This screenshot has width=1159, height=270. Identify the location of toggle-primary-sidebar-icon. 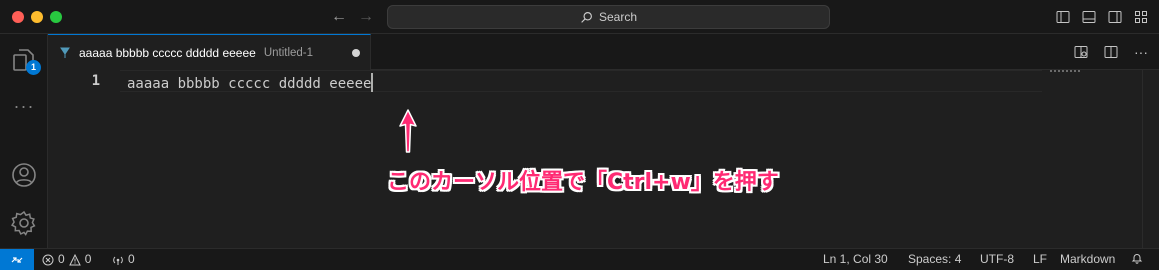
(1063, 17).